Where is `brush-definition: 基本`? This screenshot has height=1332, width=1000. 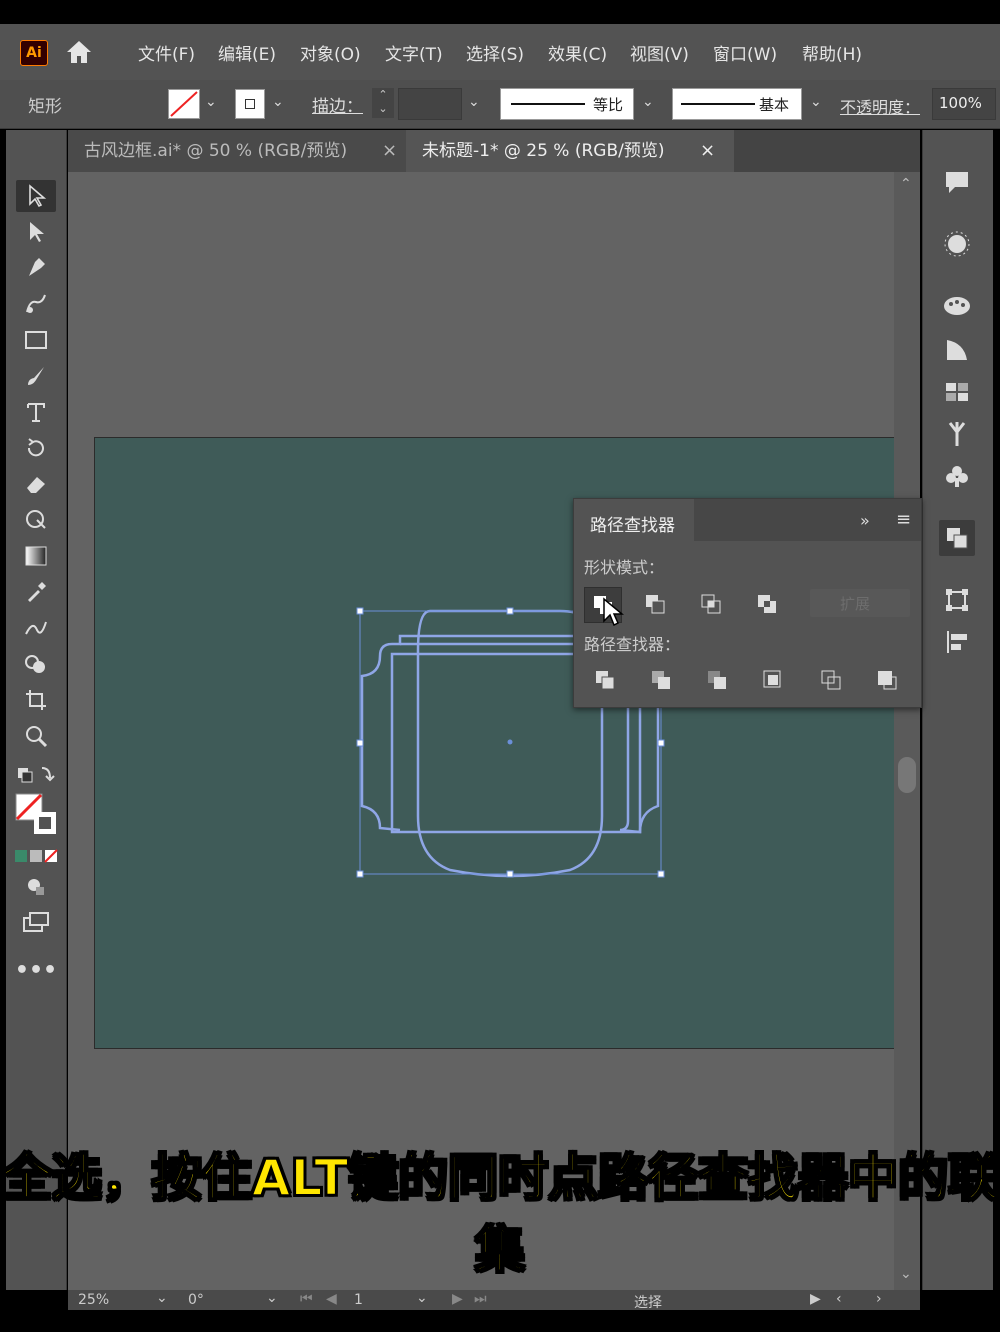 brush-definition: 基本 is located at coordinates (737, 104).